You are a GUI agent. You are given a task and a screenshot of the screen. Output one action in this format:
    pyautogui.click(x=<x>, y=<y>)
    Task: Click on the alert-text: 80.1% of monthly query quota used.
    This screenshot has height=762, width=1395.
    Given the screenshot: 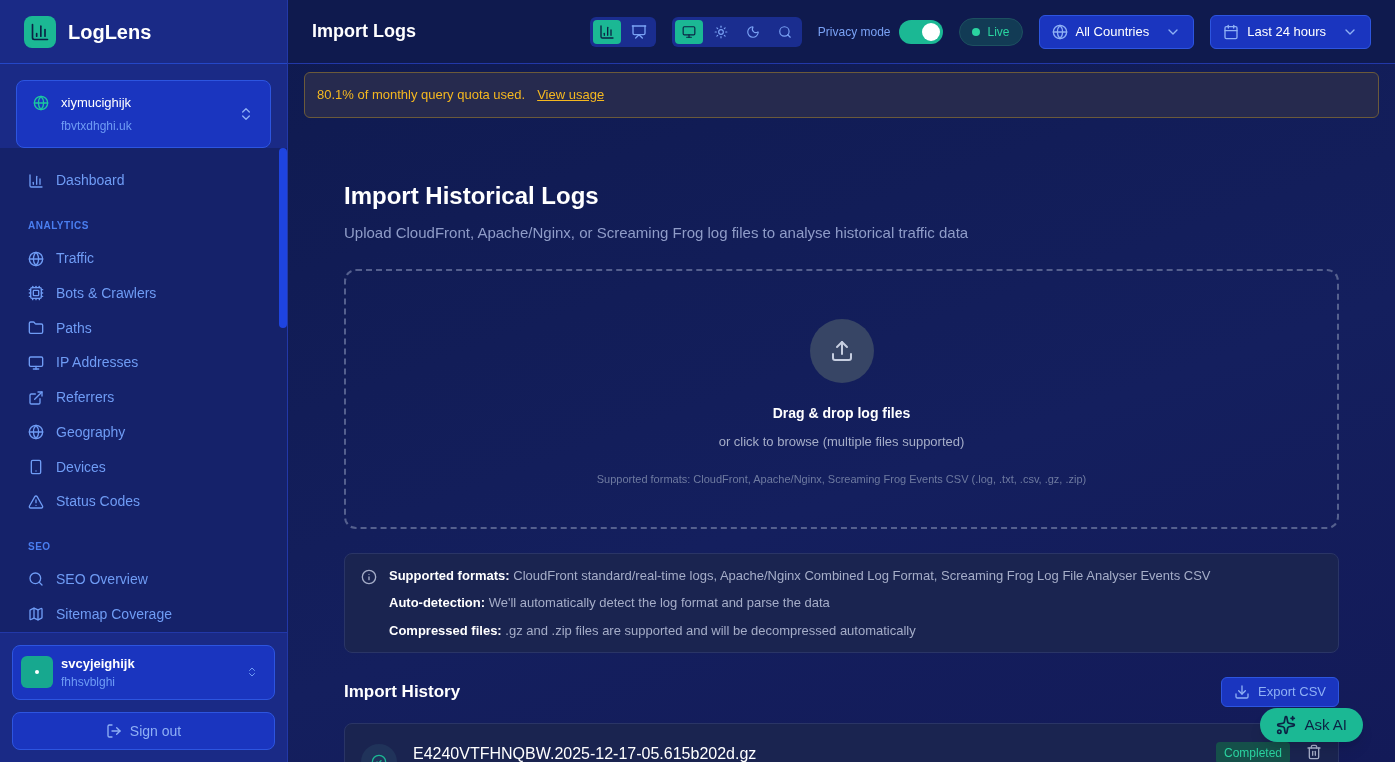 What is the action you would take?
    pyautogui.click(x=421, y=95)
    